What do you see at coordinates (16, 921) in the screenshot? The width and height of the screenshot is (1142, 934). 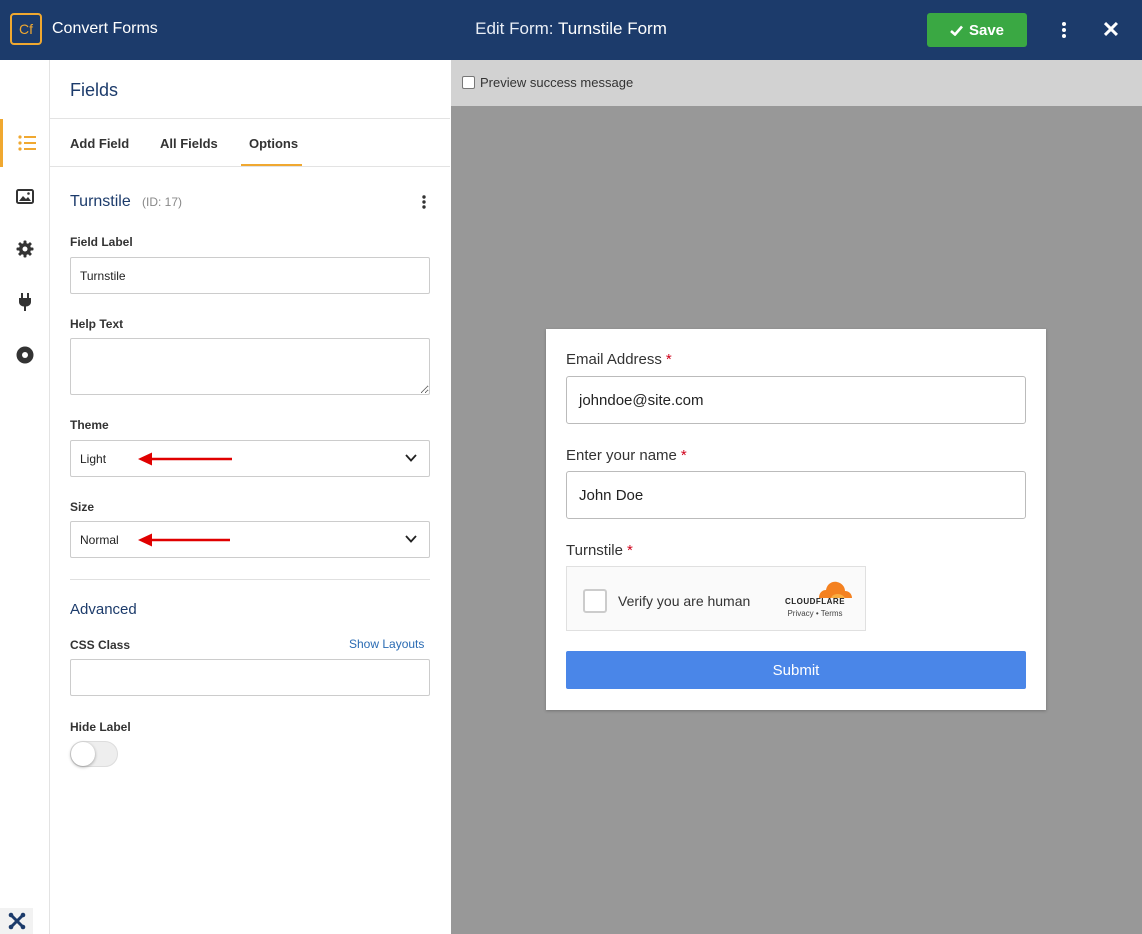 I see `joomla-icon` at bounding box center [16, 921].